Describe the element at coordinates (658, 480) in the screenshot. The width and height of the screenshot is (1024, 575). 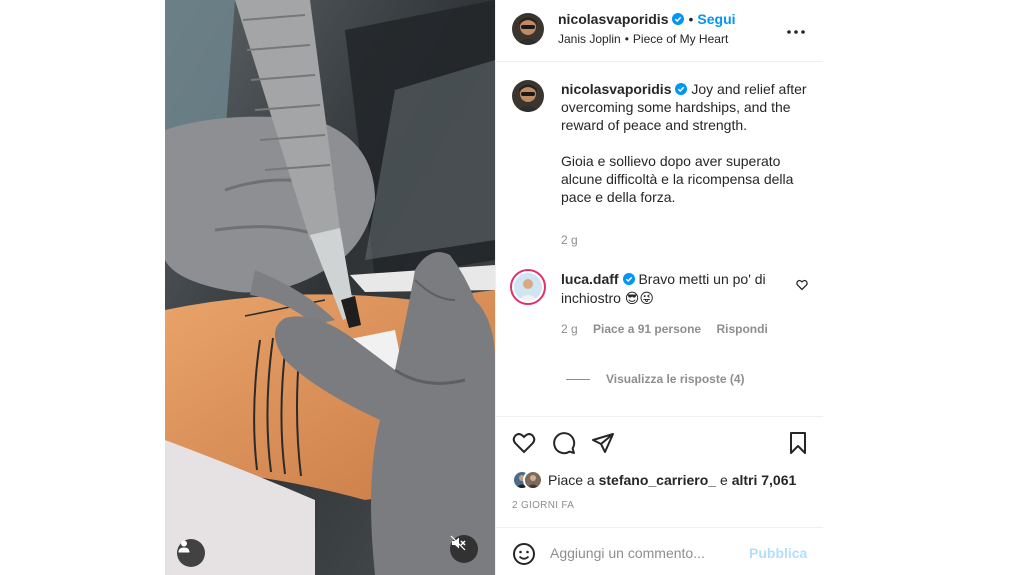
I see `likes-user: stefano_carriero_` at that location.